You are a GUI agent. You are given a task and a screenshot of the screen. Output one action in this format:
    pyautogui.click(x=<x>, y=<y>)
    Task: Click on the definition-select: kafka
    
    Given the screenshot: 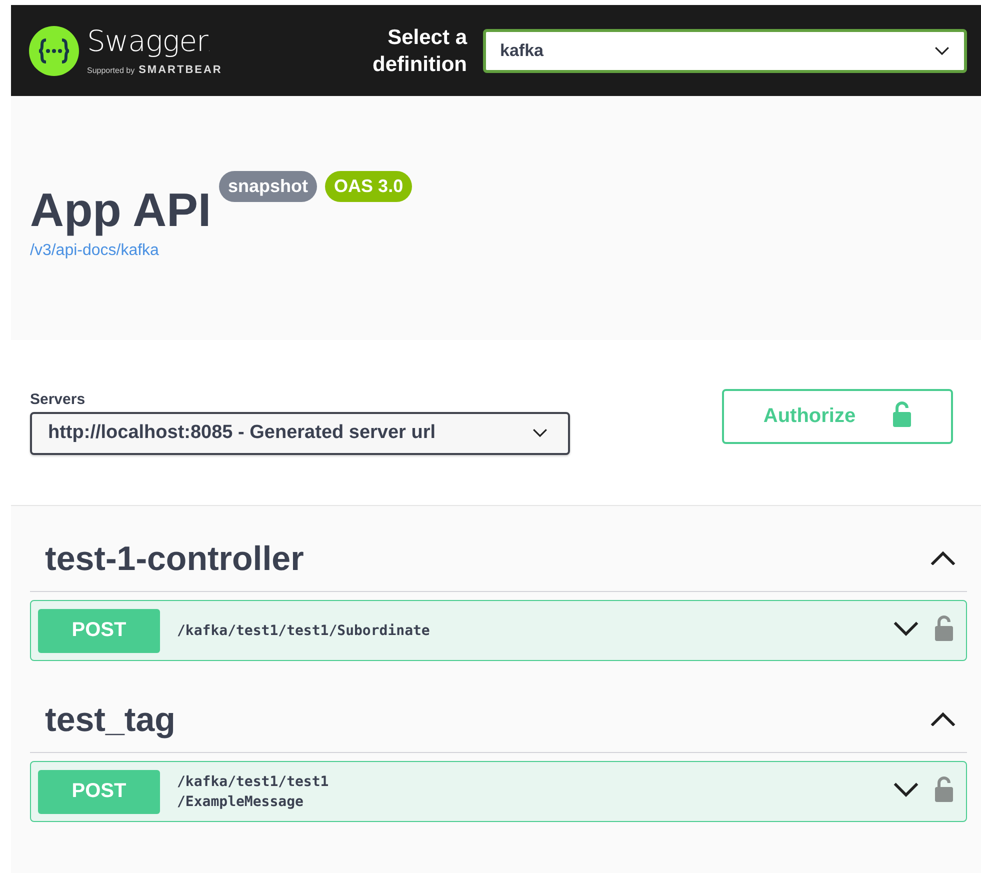 What is the action you would take?
    pyautogui.click(x=725, y=50)
    